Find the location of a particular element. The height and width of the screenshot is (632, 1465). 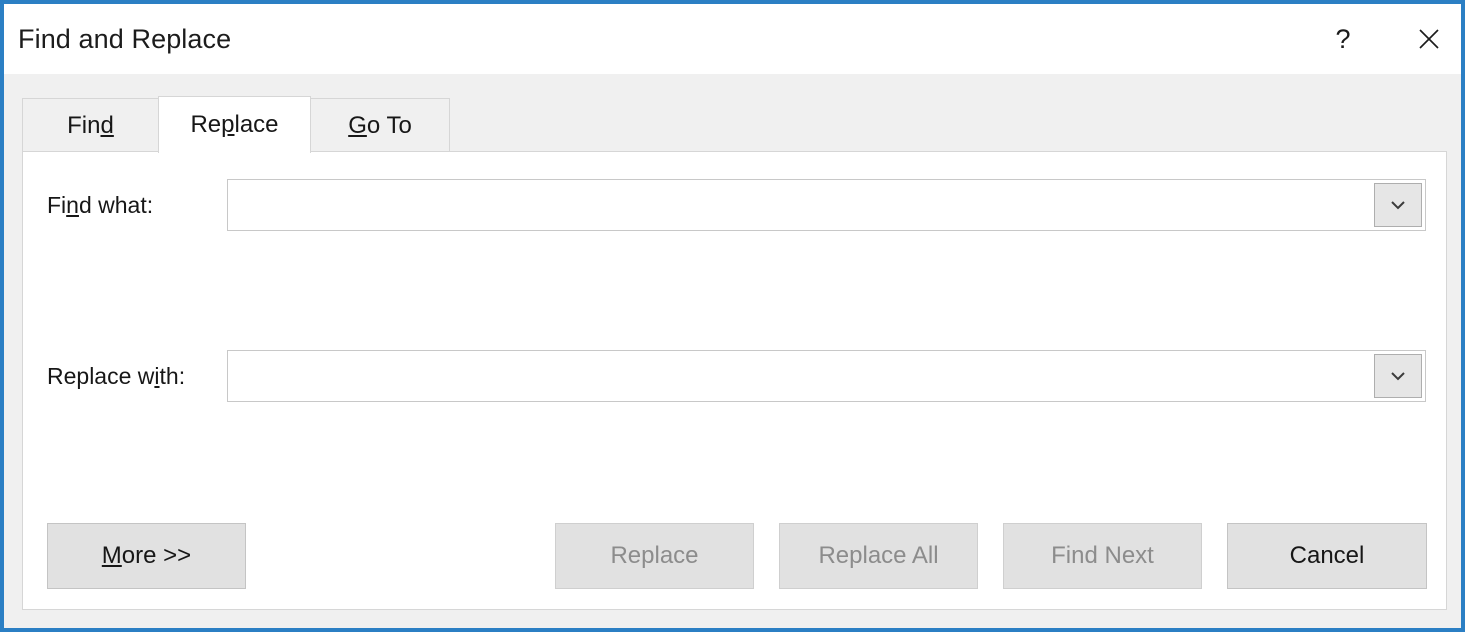

find-what-row: Find what: is located at coordinates (734, 205).